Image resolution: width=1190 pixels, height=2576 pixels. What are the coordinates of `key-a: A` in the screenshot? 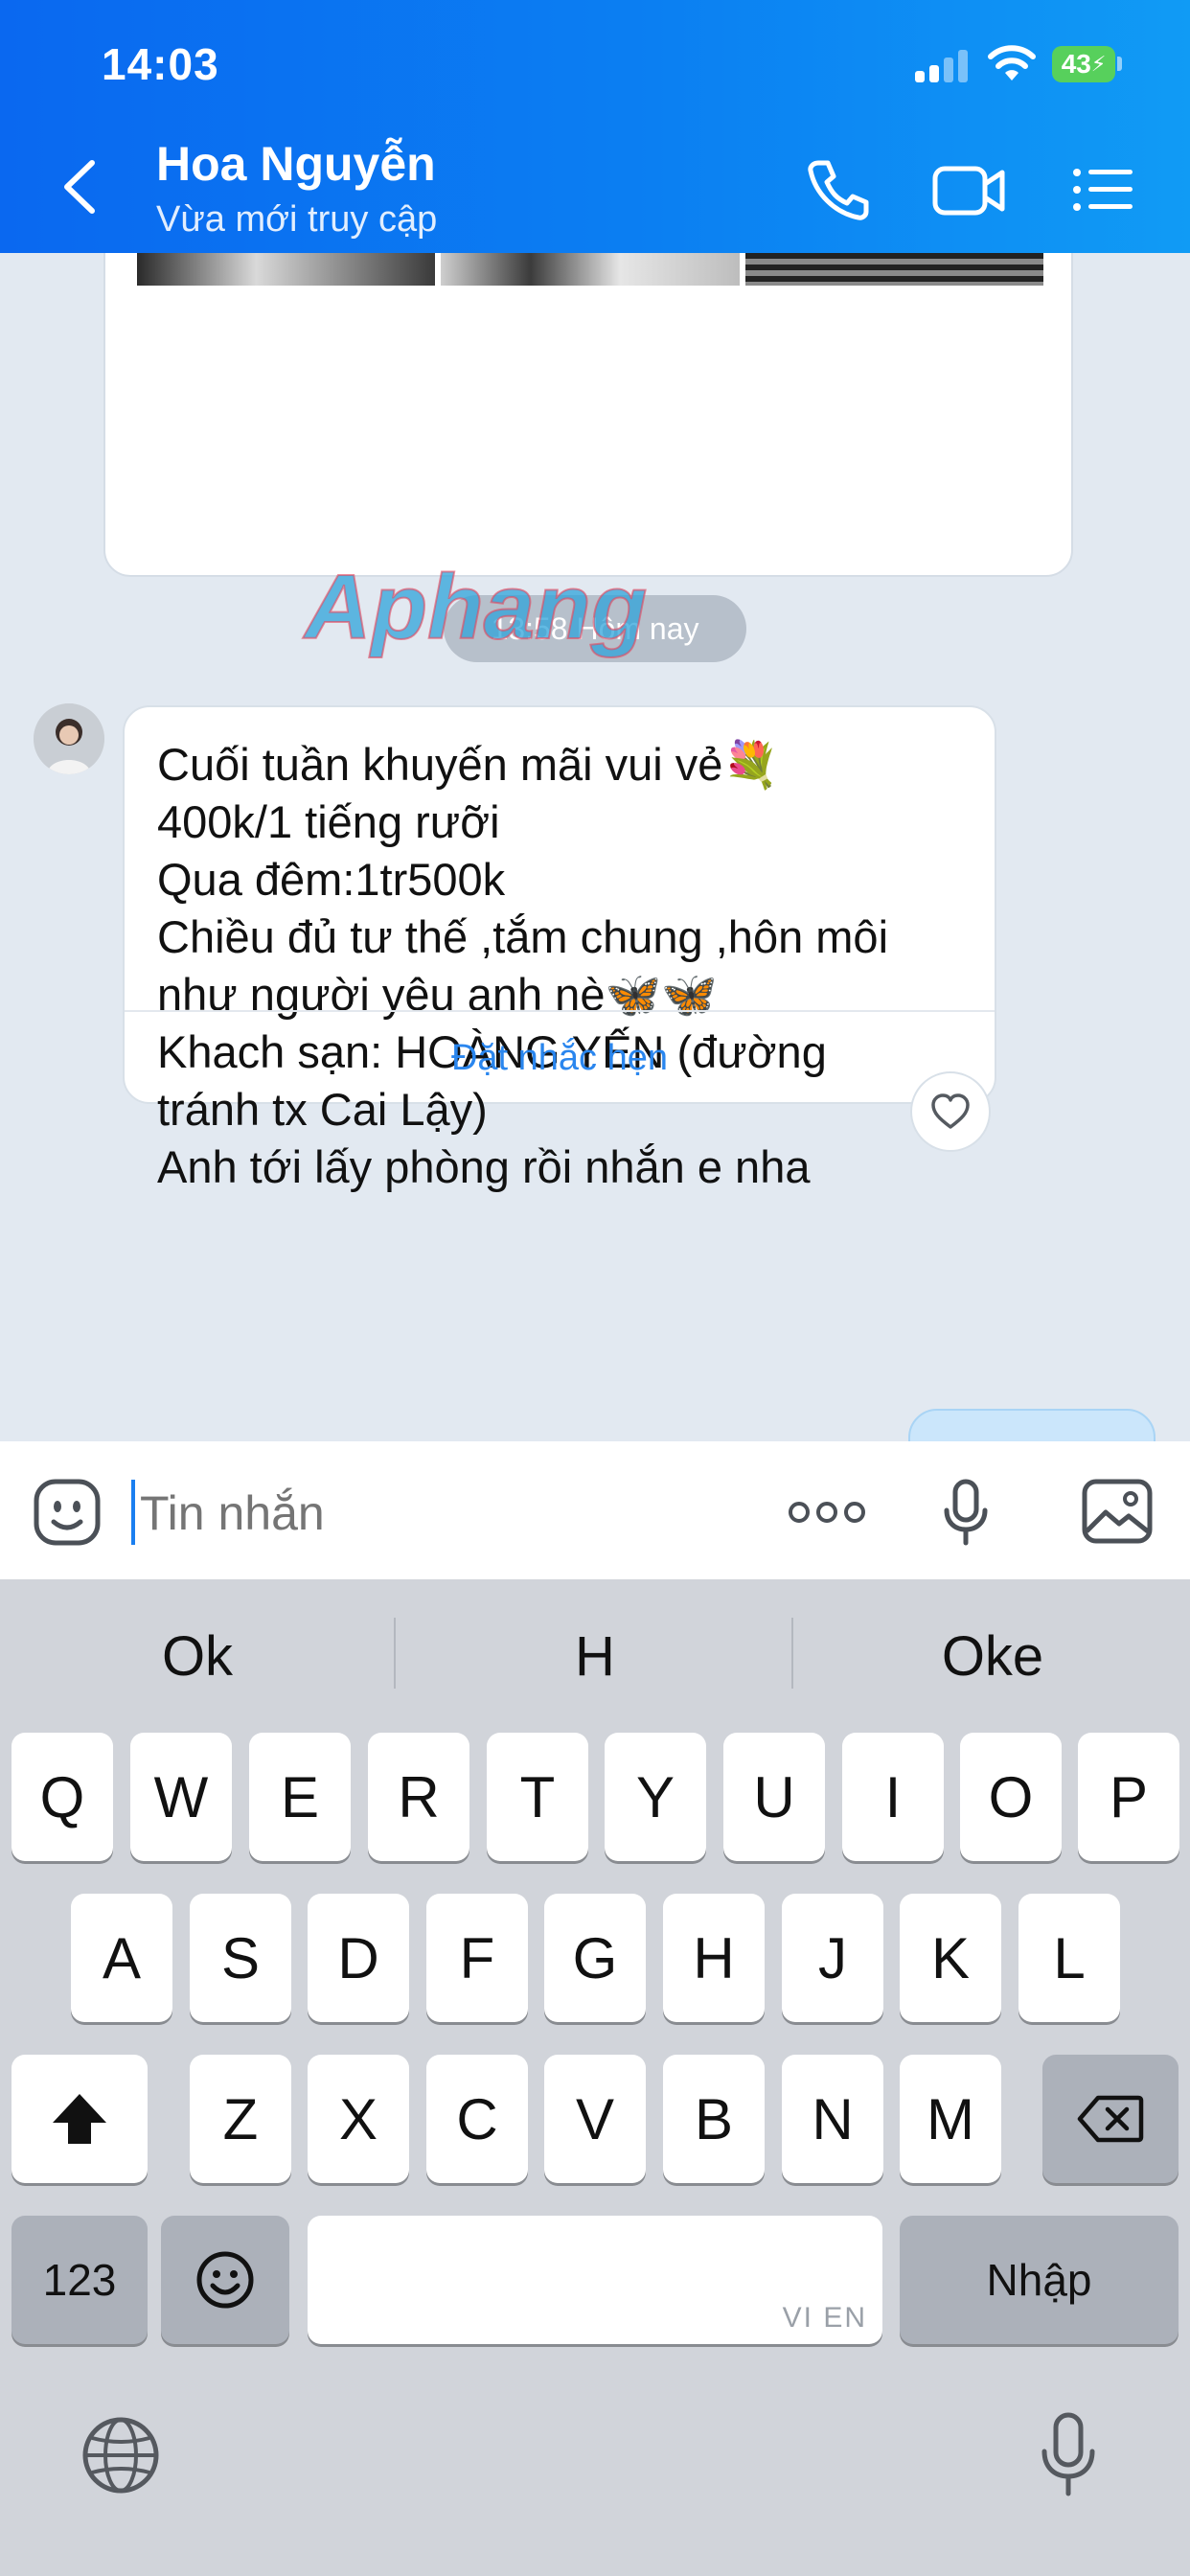 It's located at (122, 1958).